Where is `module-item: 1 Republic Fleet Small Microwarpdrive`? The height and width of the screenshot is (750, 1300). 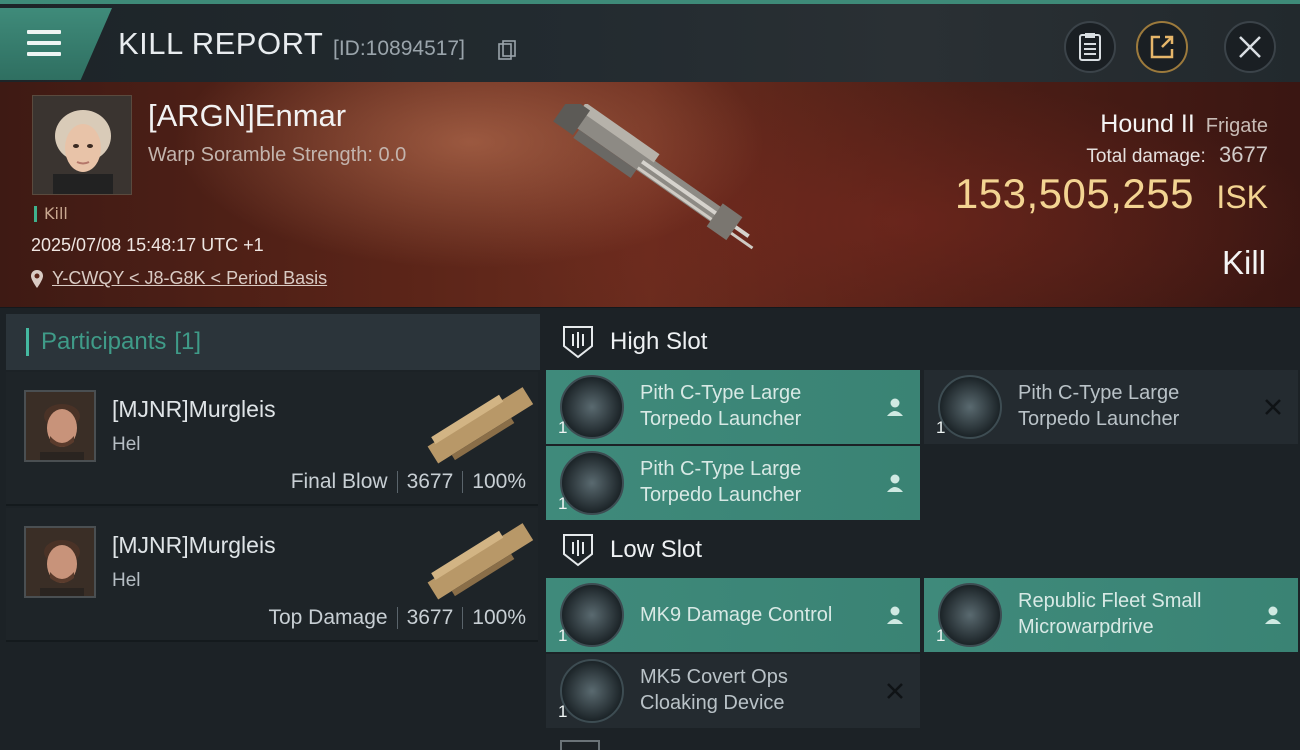
module-item: 1 Republic Fleet Small Microwarpdrive is located at coordinates (1111, 615).